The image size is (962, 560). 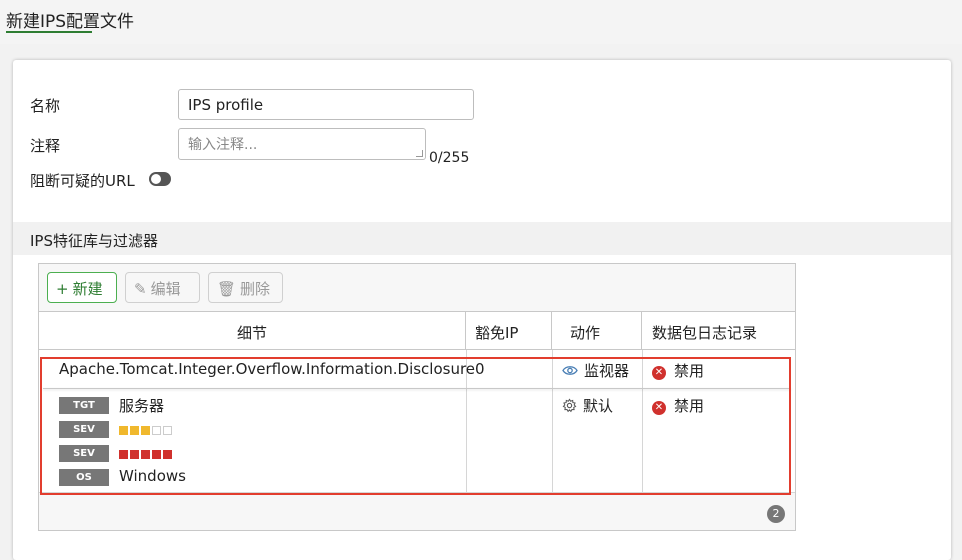 I want to click on col-header-packet-log: 数据包日志记录, so click(x=718, y=331).